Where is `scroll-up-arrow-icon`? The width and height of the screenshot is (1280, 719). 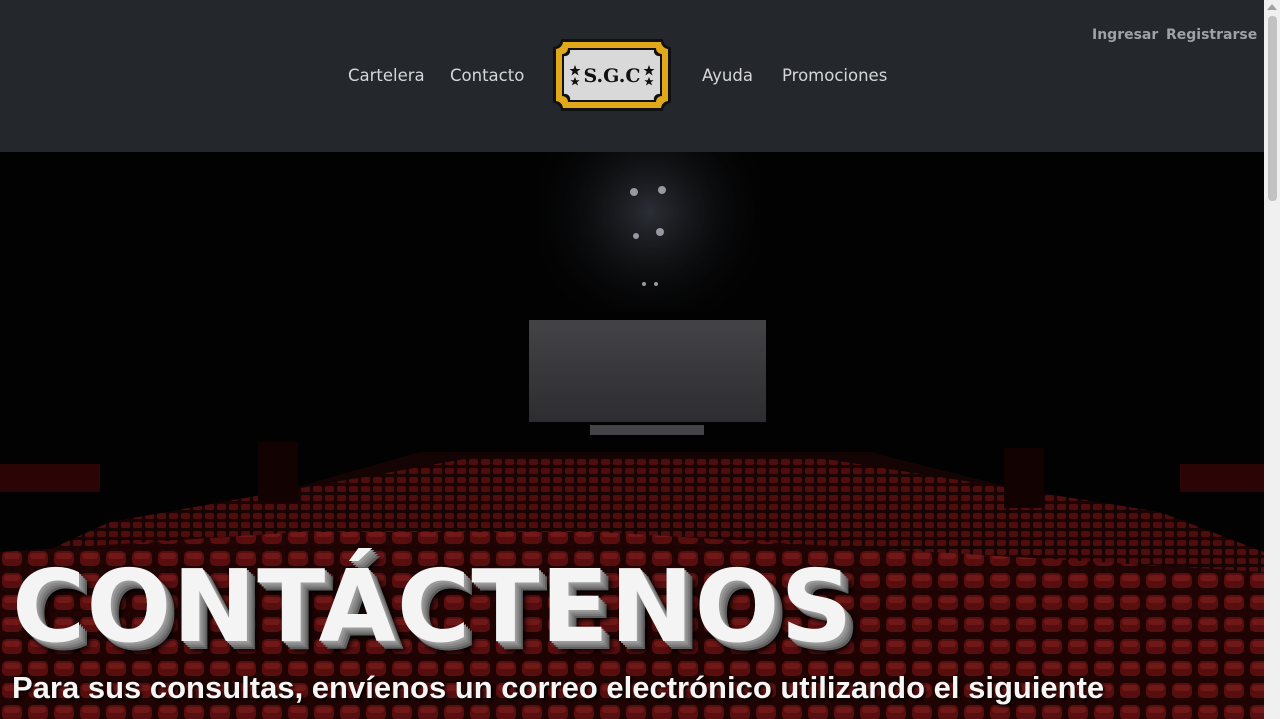
scroll-up-arrow-icon is located at coordinates (1272, 7).